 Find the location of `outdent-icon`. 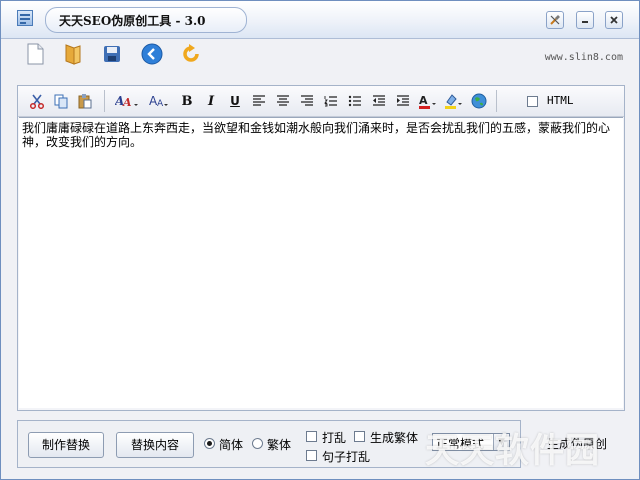

outdent-icon is located at coordinates (379, 100).